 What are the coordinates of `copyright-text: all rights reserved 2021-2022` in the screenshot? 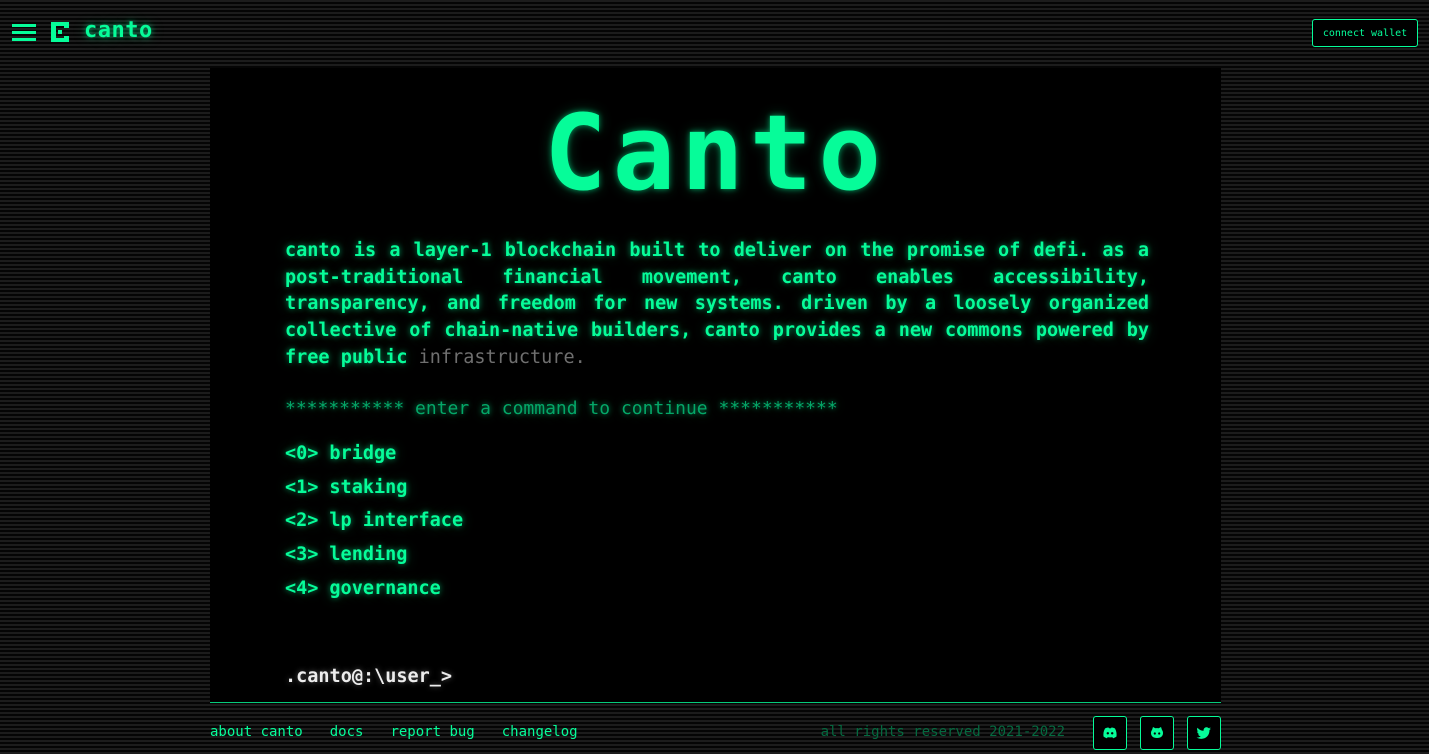 It's located at (942, 732).